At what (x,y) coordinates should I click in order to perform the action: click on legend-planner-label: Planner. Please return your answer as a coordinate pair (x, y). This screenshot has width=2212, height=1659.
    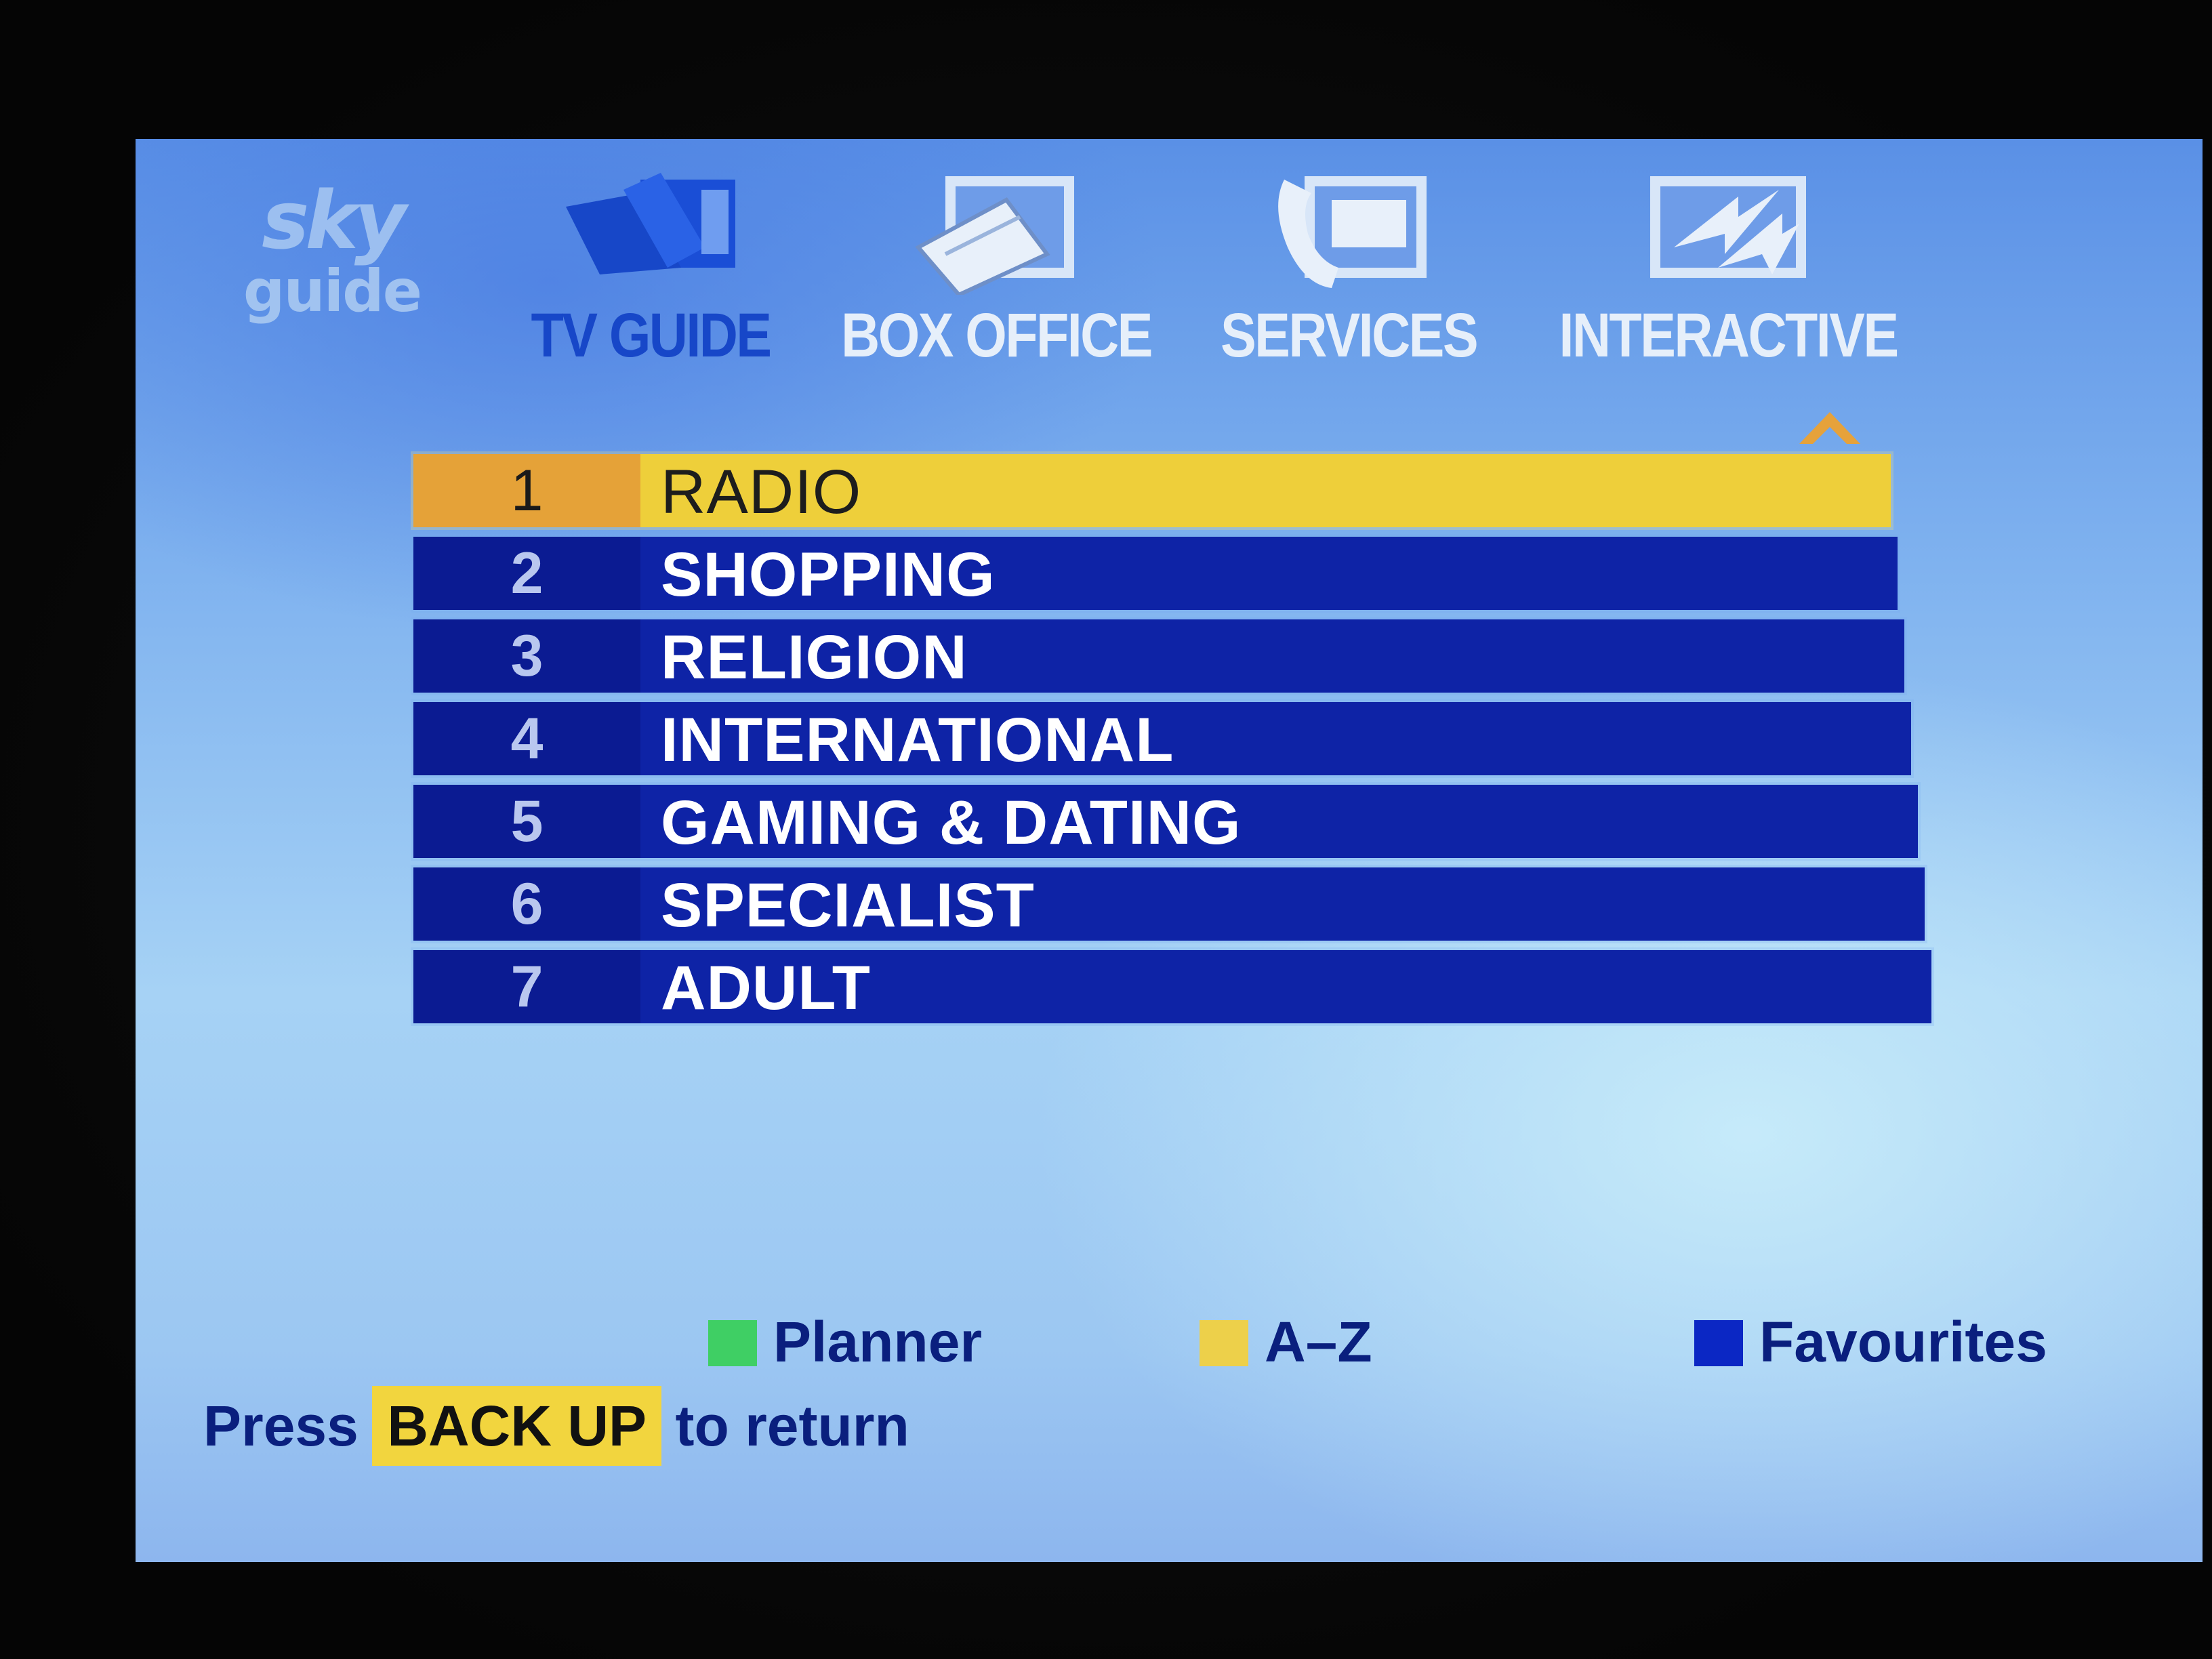
    Looking at the image, I should click on (878, 1342).